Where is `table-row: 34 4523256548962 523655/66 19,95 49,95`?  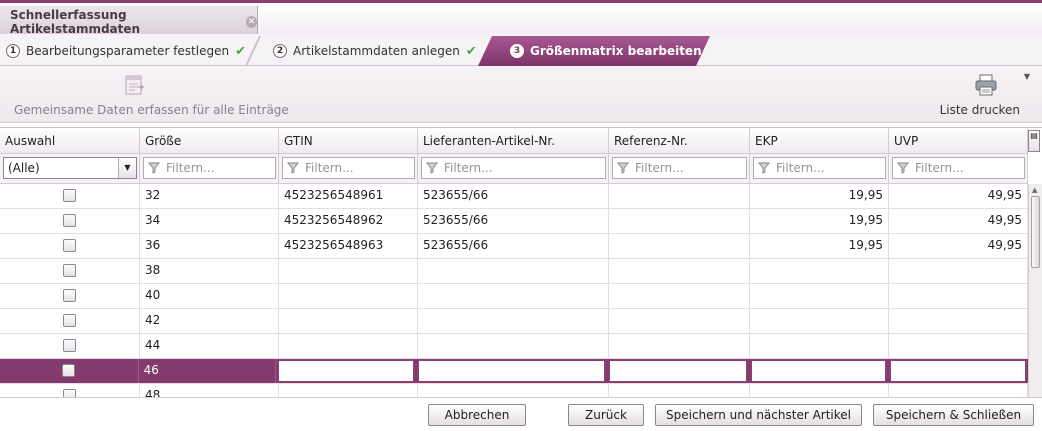
table-row: 34 4523256548962 523655/66 19,95 49,95 is located at coordinates (514, 221).